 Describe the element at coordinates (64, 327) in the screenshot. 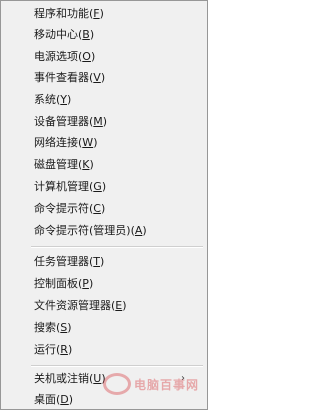

I see `menu-item-accelerator: S` at that location.